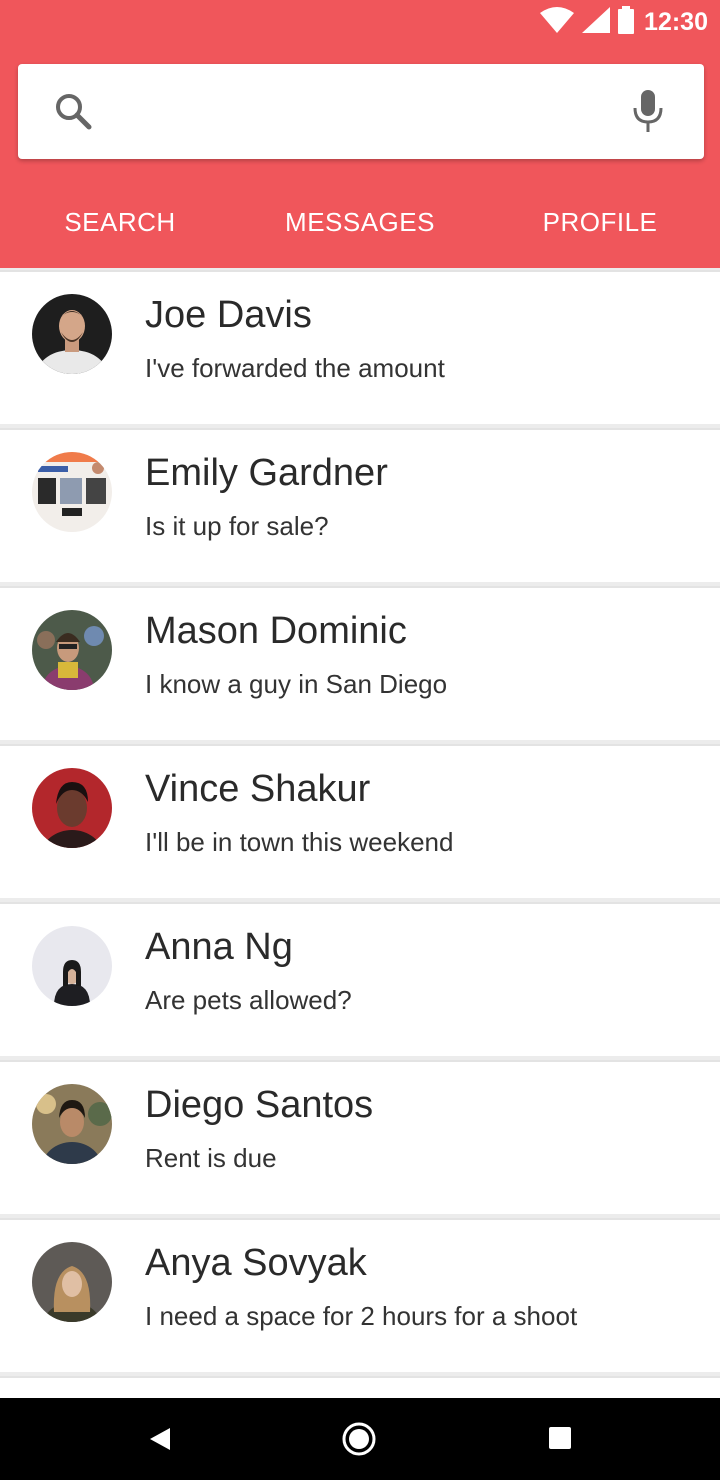 This screenshot has height=1480, width=720. What do you see at coordinates (228, 315) in the screenshot?
I see `contact-name: Joe Davis` at bounding box center [228, 315].